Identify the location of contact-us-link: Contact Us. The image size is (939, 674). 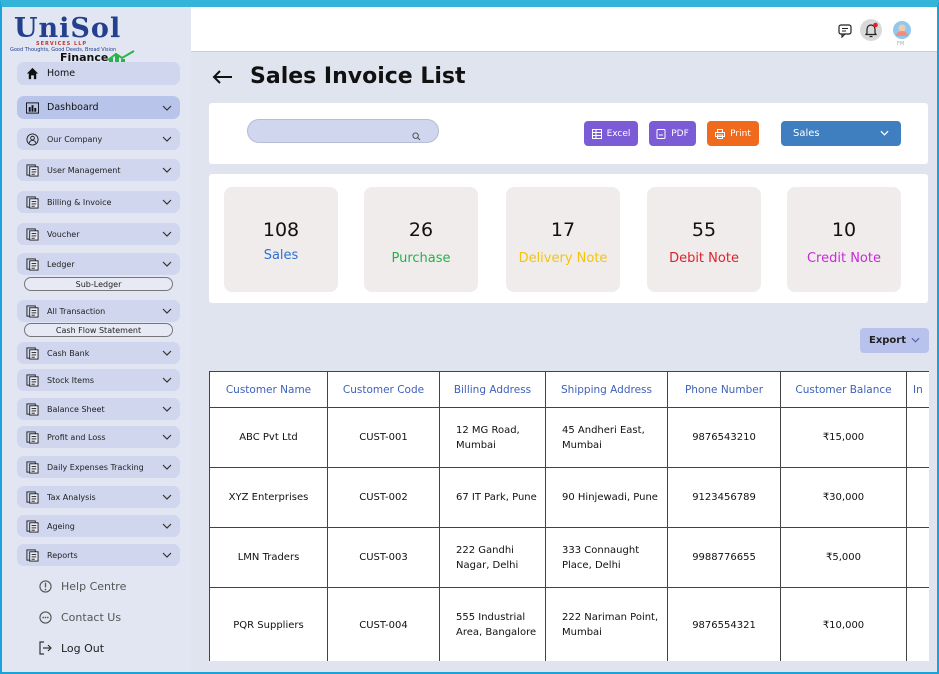
(79, 617).